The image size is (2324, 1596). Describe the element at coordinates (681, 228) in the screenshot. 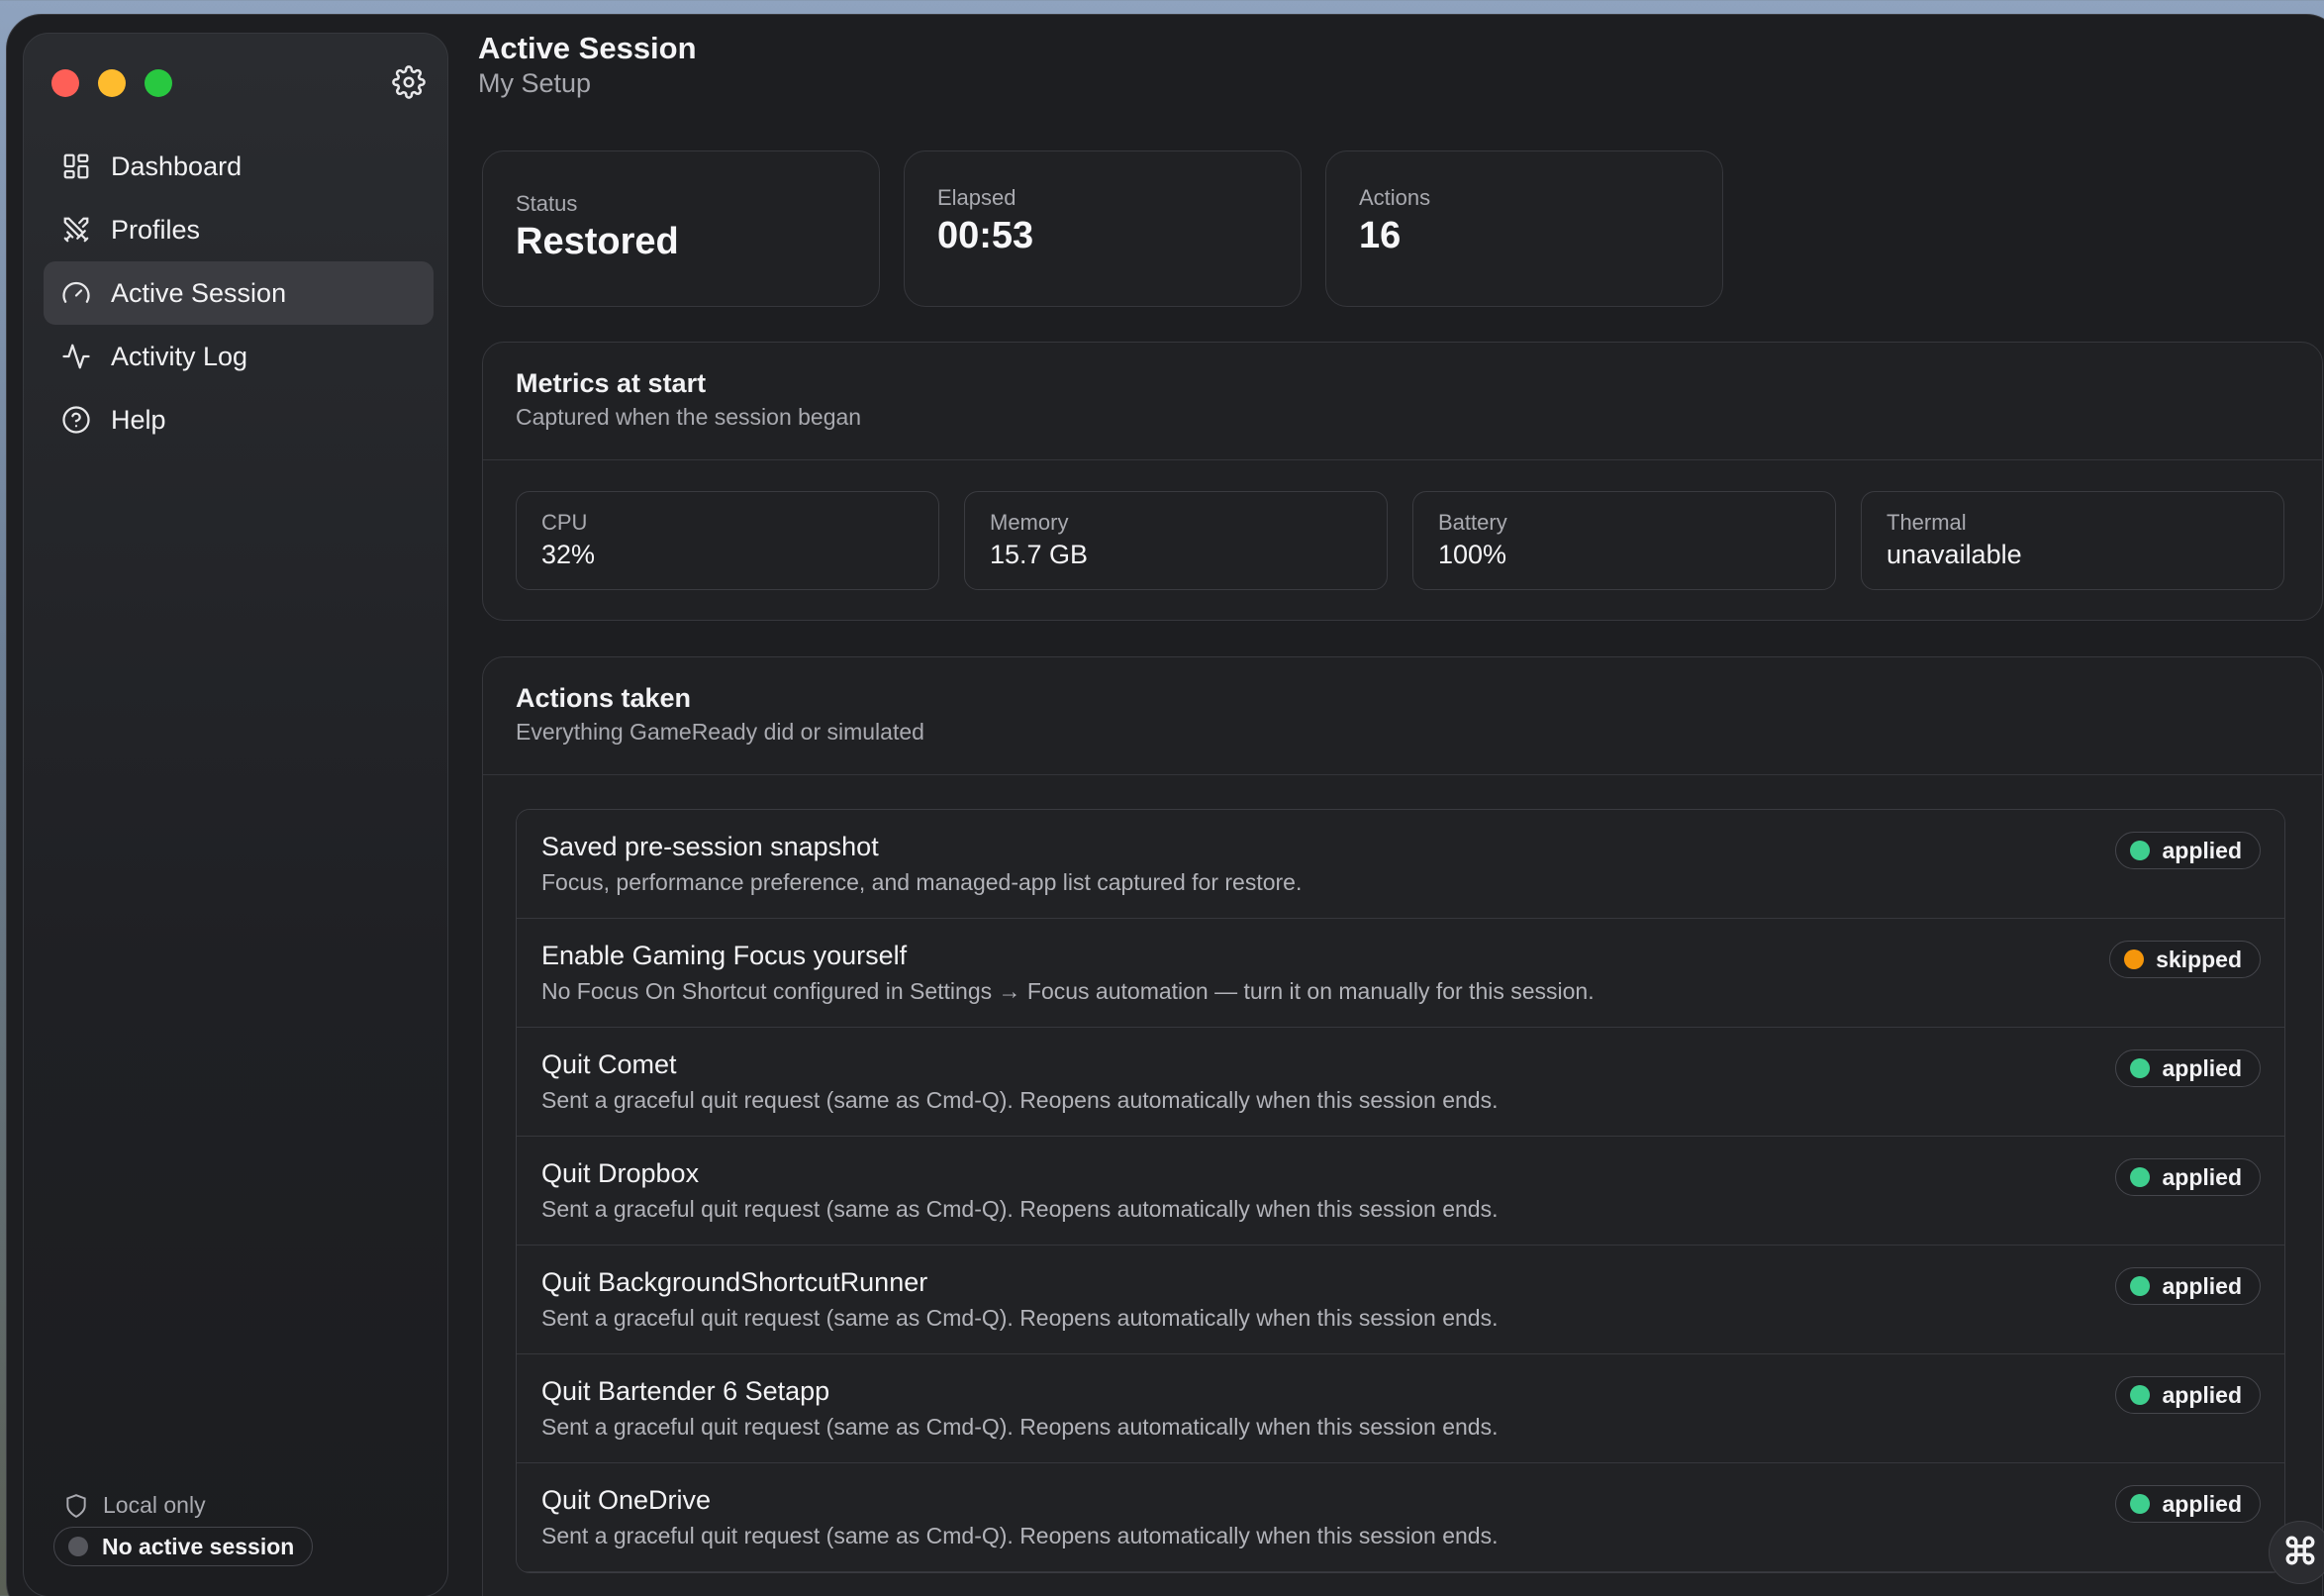

I see `status-card: Status Restored` at that location.